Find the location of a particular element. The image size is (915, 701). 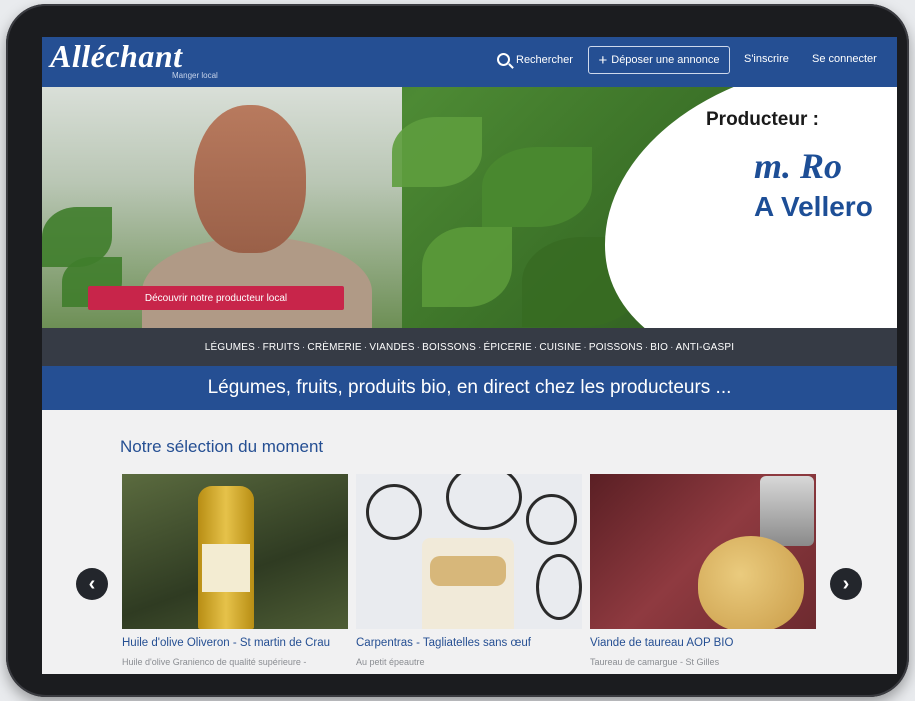

product-subtitle: Au petit épeautre is located at coordinates (390, 662).